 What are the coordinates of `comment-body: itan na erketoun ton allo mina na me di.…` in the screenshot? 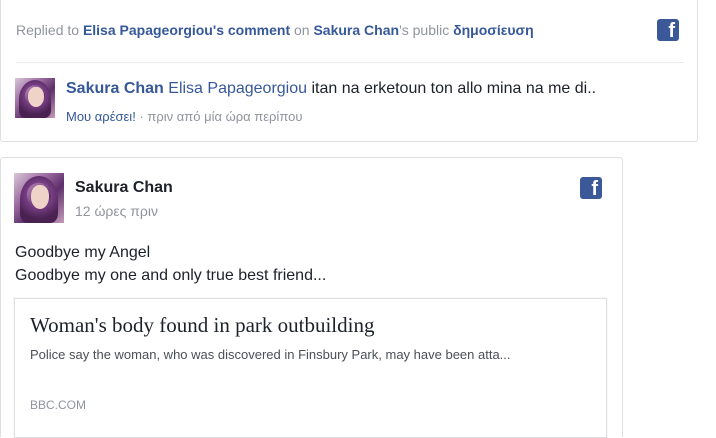 It's located at (454, 88).